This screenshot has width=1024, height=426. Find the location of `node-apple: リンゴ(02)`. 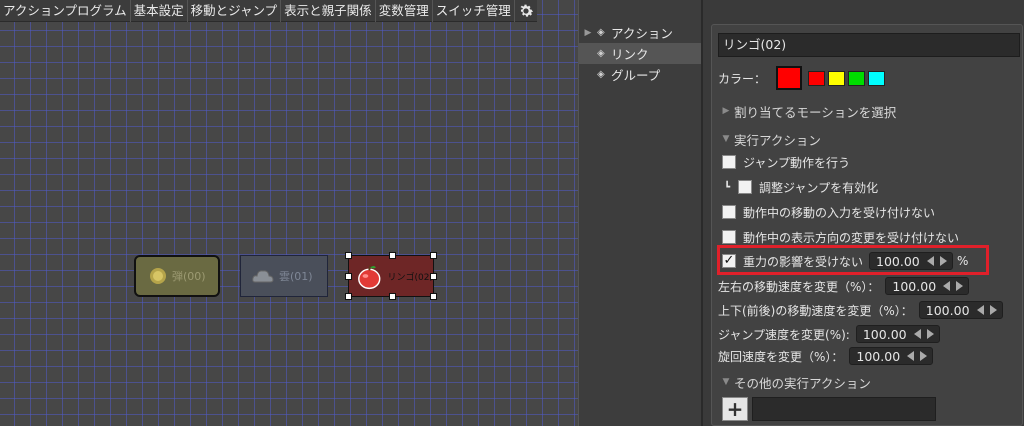

node-apple: リンゴ(02) is located at coordinates (391, 276).